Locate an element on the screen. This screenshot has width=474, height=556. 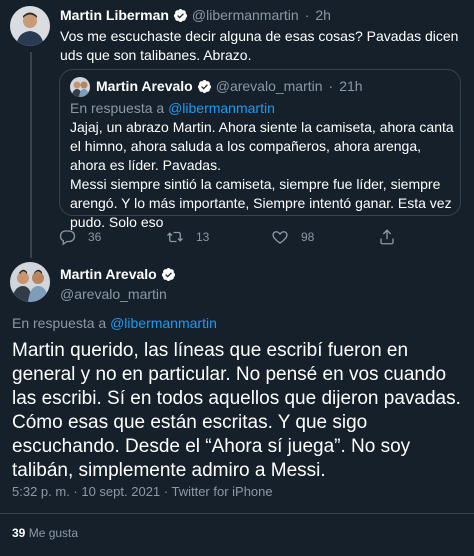
quoted-tweet-header: Martin Arevalo @arevalo_martin · 21h is located at coordinates (229, 86).